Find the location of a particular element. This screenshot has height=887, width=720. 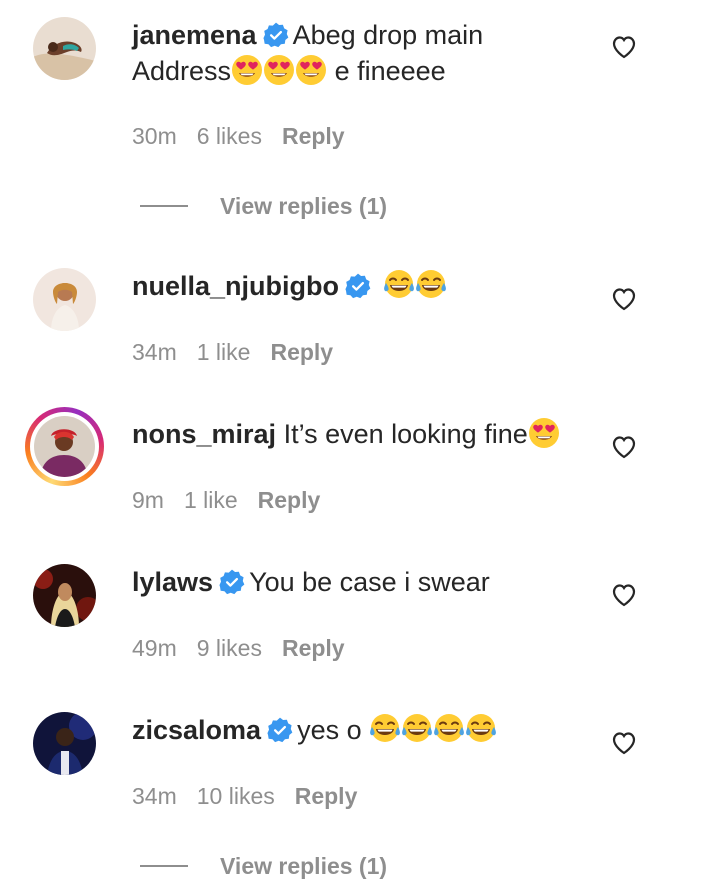

username: nuella_njubigbo is located at coordinates (235, 286).